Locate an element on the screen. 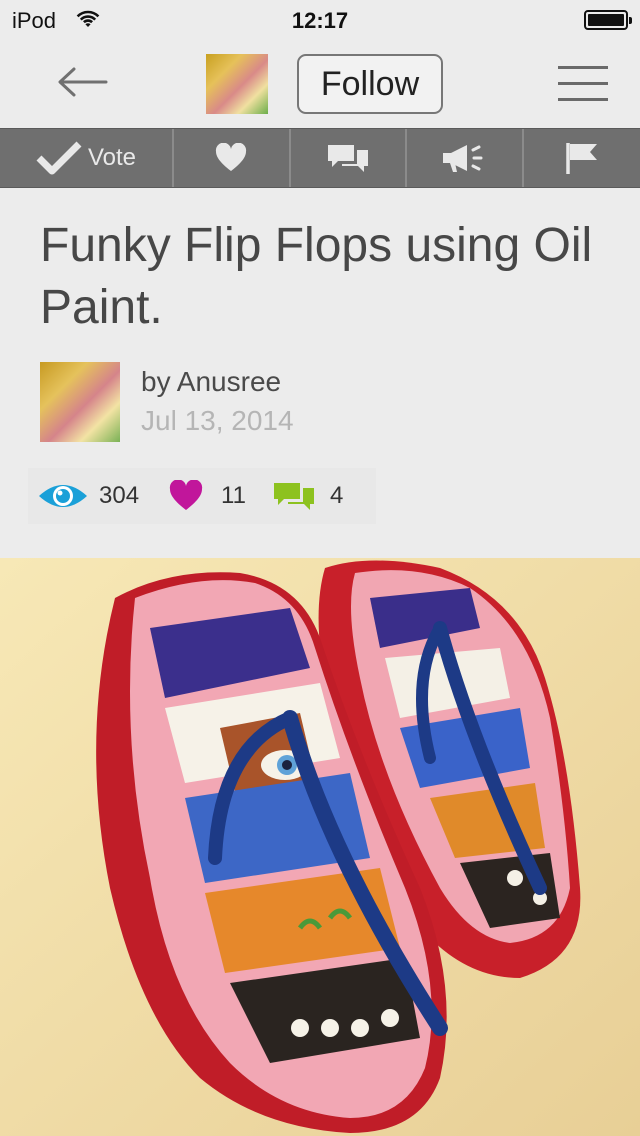  publish-date: Jul 13, 2014 is located at coordinates (217, 420).